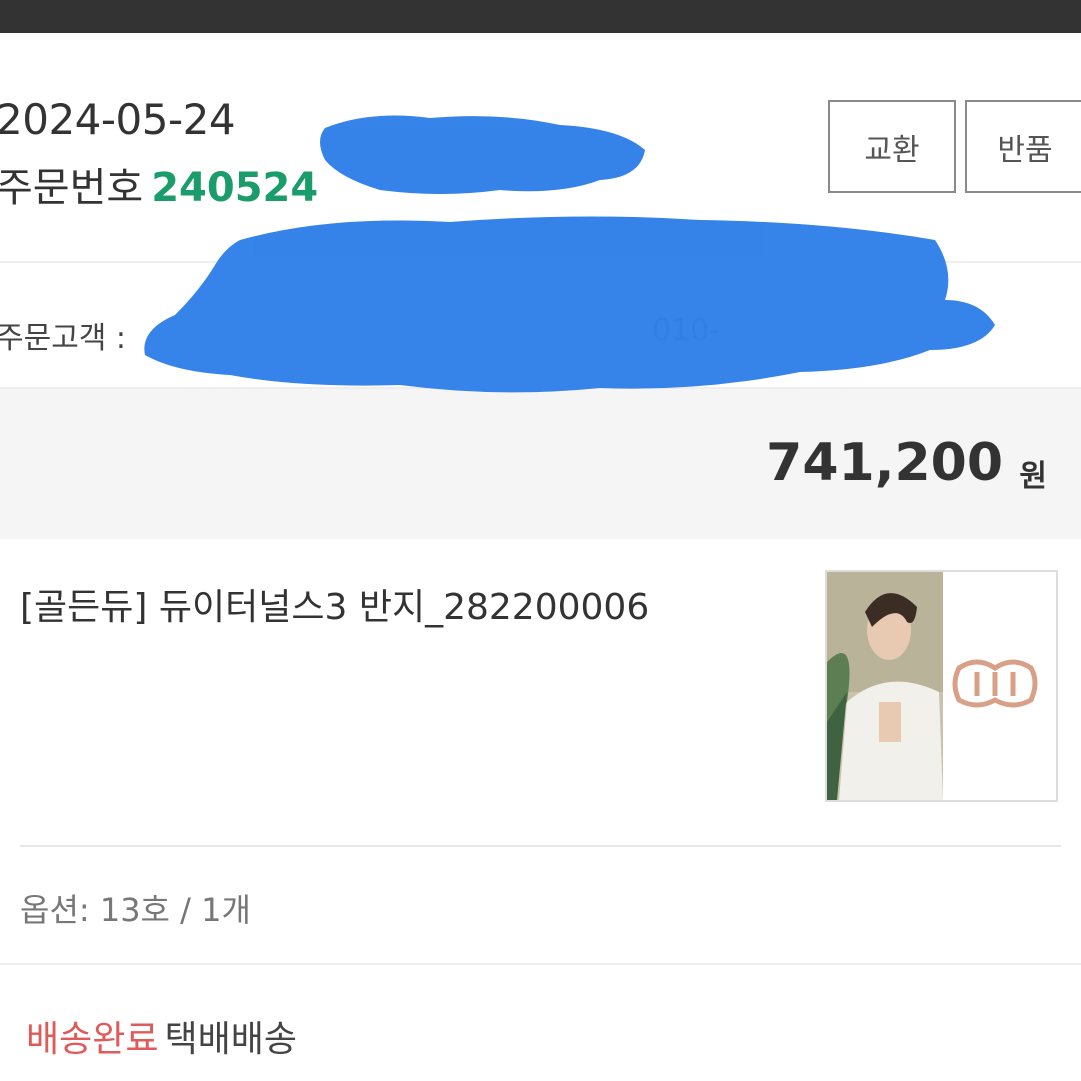  What do you see at coordinates (540, 326) in the screenshot?
I see `customer-info: 주문고객 : 010-` at bounding box center [540, 326].